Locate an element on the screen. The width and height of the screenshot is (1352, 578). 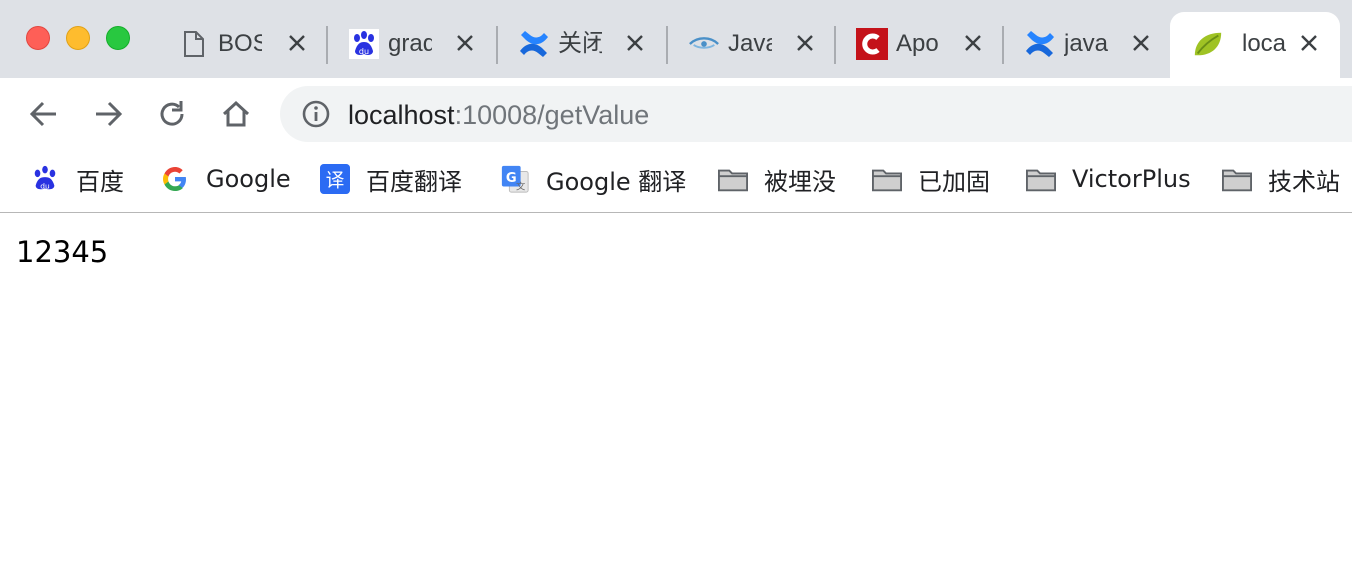
tab-apo: Apo is located at coordinates (920, 45).